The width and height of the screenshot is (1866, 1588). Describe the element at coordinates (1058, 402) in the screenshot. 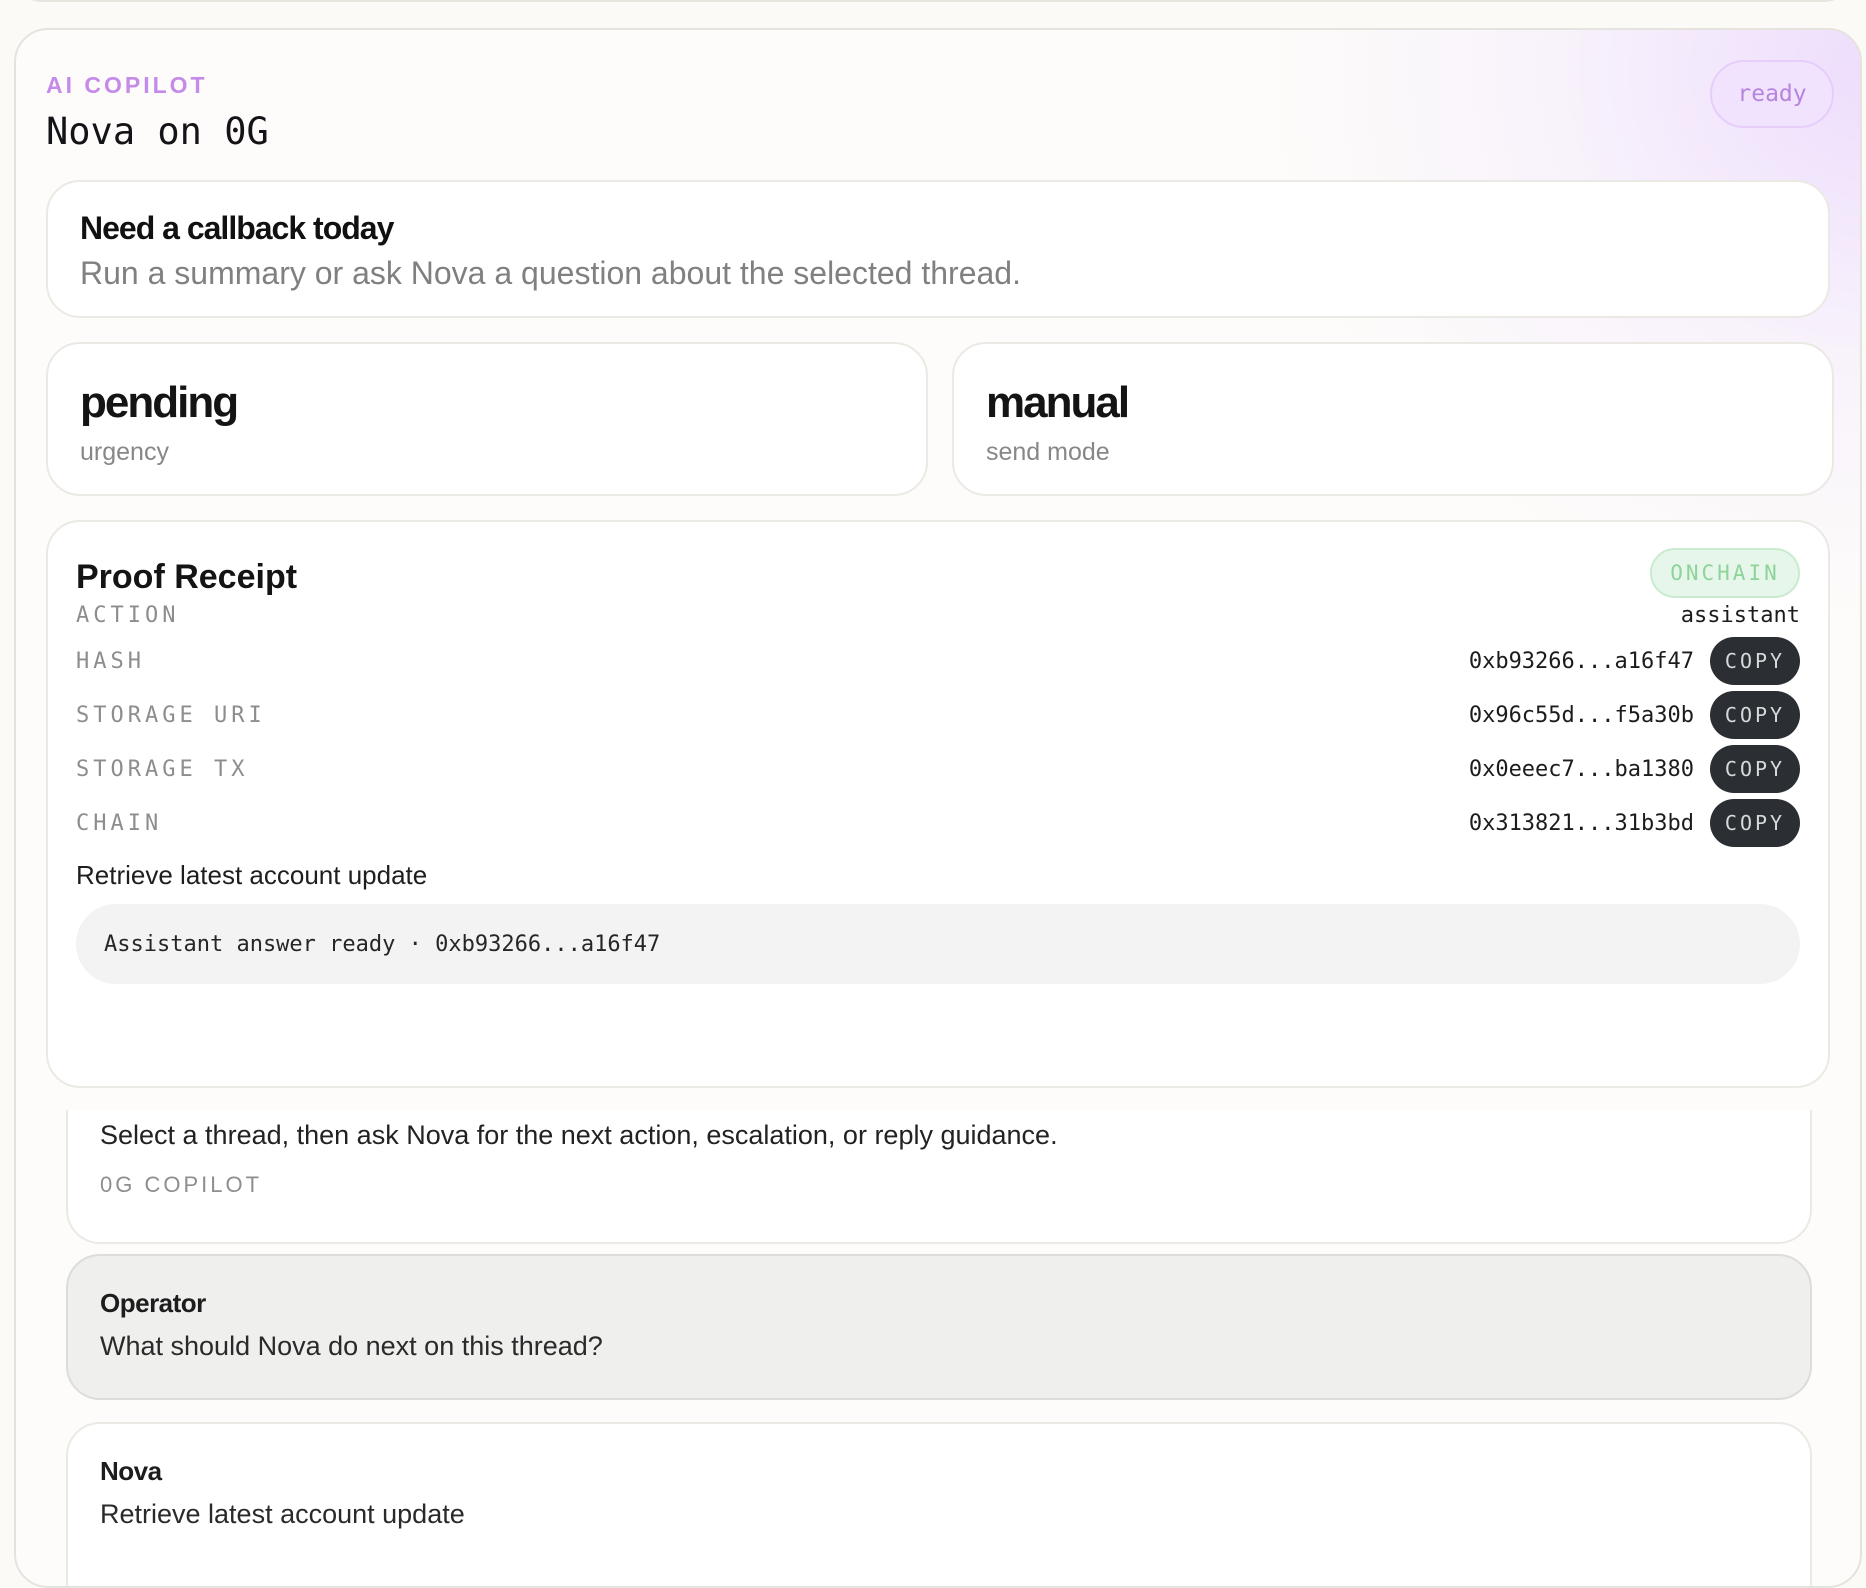

I see `stat-value: manual` at that location.